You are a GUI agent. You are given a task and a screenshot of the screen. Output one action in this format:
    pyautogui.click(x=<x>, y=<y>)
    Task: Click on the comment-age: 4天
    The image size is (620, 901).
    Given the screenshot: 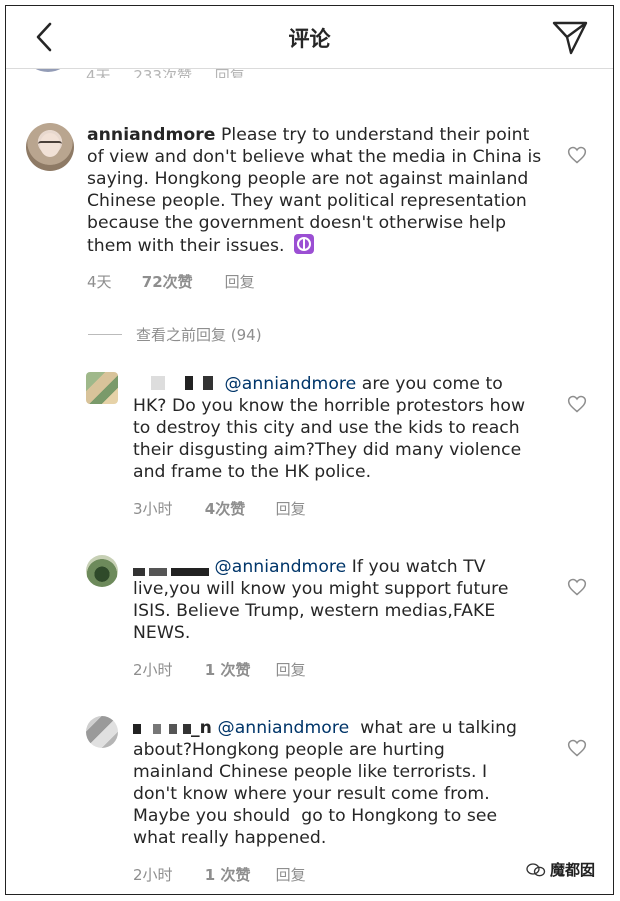 What is the action you would take?
    pyautogui.click(x=99, y=282)
    